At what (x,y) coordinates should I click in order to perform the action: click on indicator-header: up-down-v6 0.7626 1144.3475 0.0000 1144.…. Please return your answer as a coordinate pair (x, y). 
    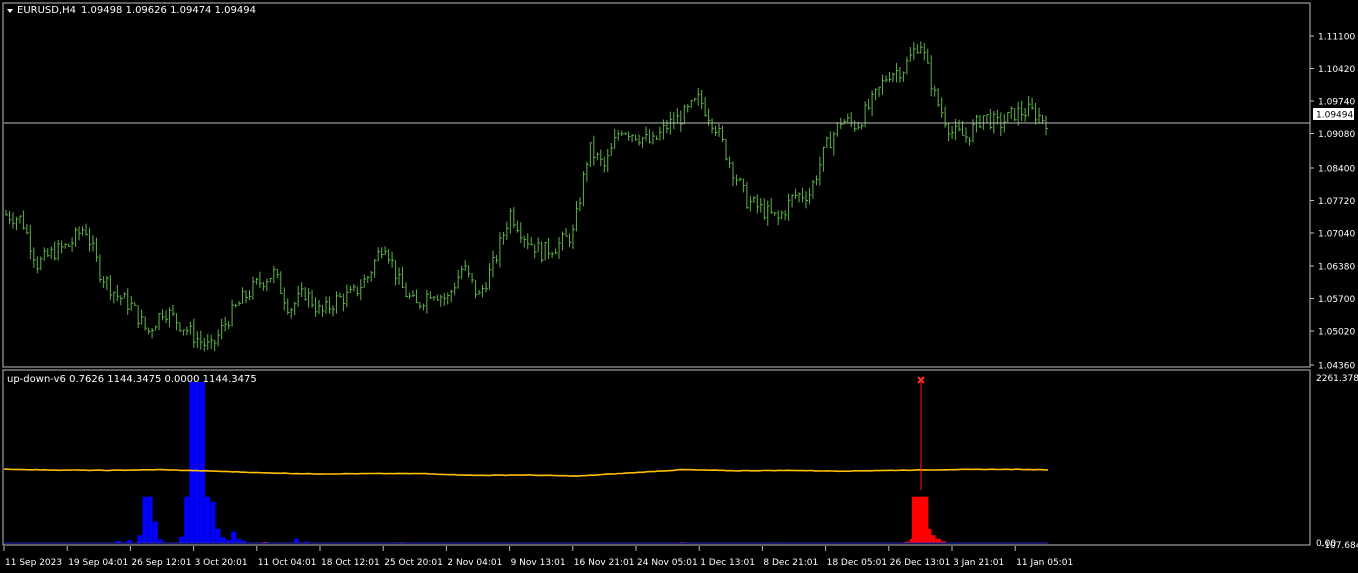
    Looking at the image, I should click on (132, 379).